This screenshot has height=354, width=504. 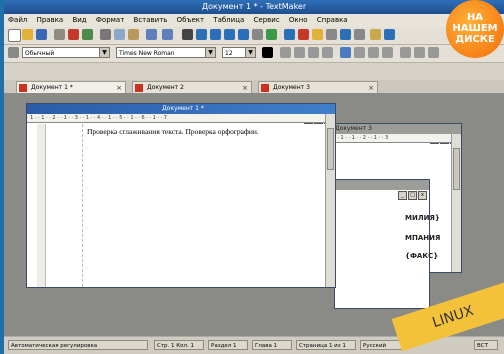 I want to click on save-icon, so click(x=41, y=34).